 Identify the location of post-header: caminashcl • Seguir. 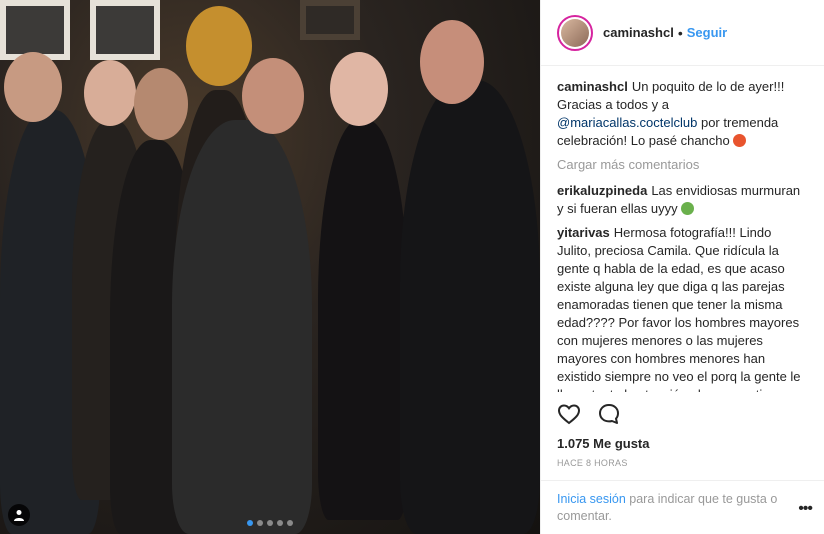
(682, 33).